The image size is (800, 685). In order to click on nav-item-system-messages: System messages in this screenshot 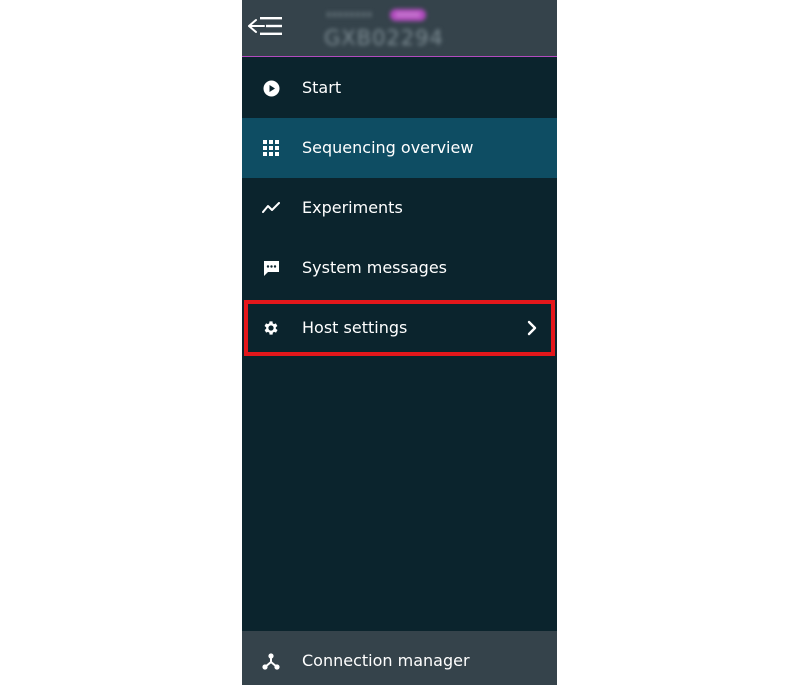, I will do `click(399, 268)`.